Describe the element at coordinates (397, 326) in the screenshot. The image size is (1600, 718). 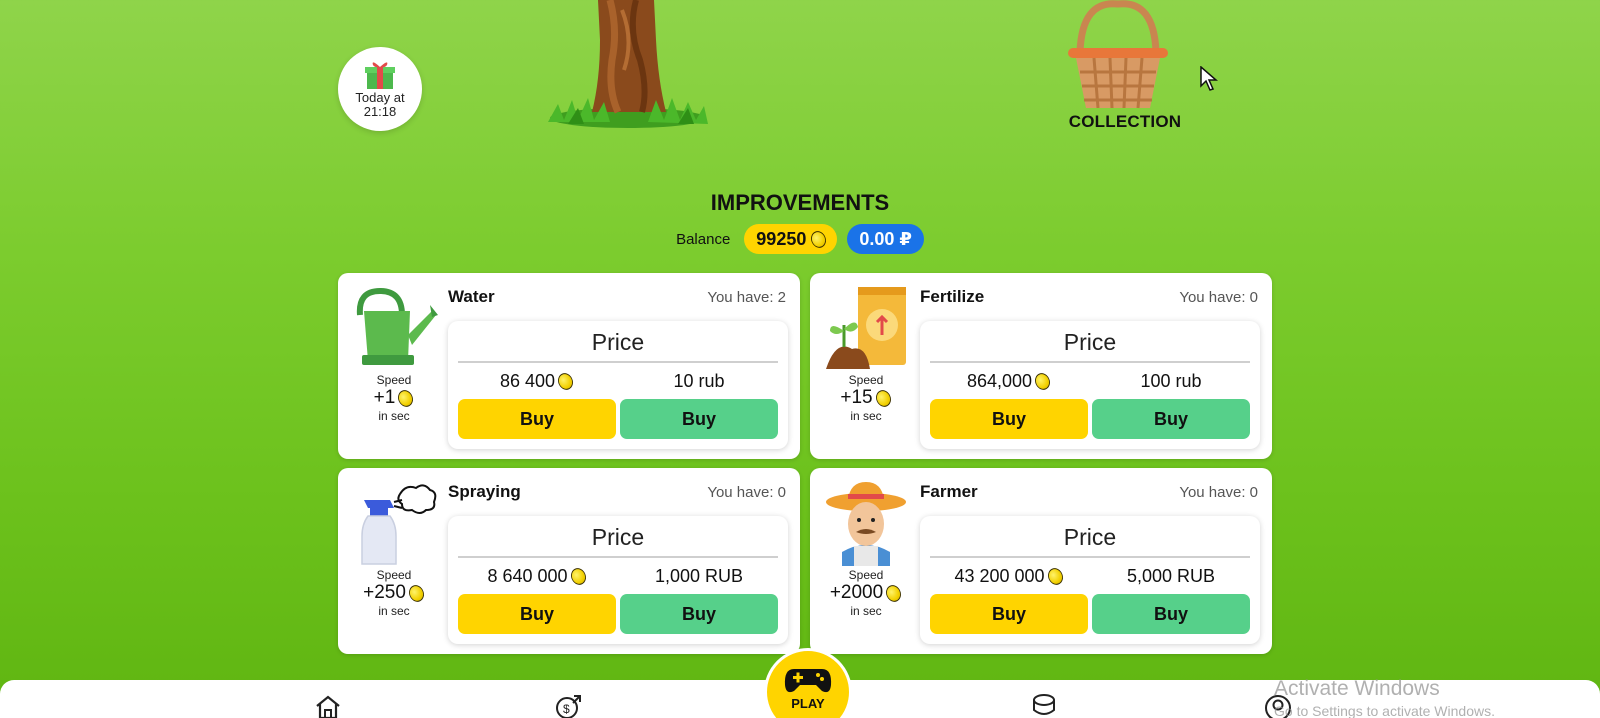
I see `watering-can-icon` at that location.